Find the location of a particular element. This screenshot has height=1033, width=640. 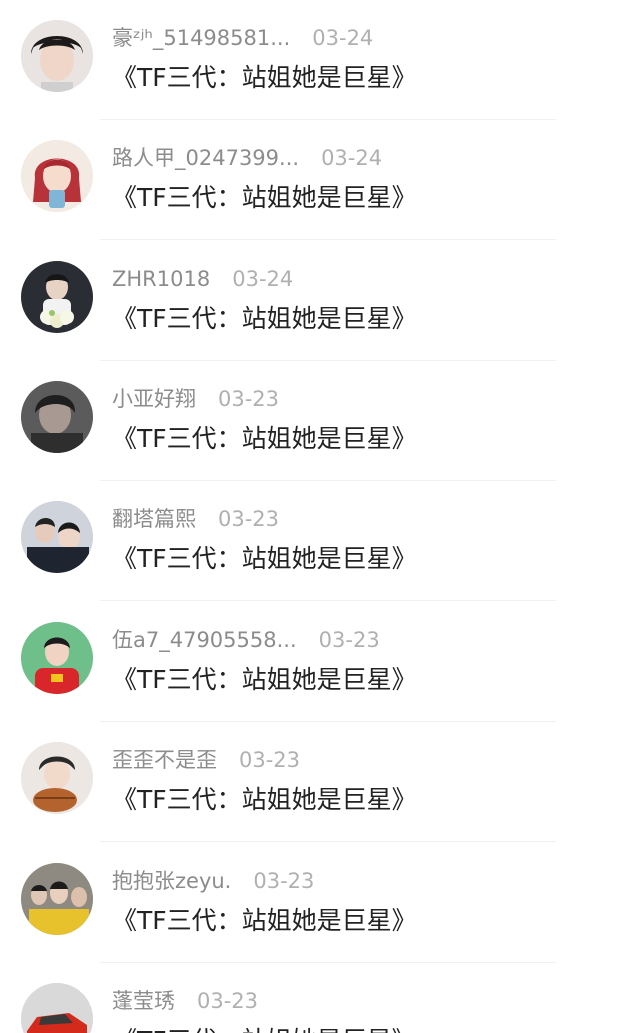

comment-meta: 歪歪不是歪 03-23 is located at coordinates (206, 760).